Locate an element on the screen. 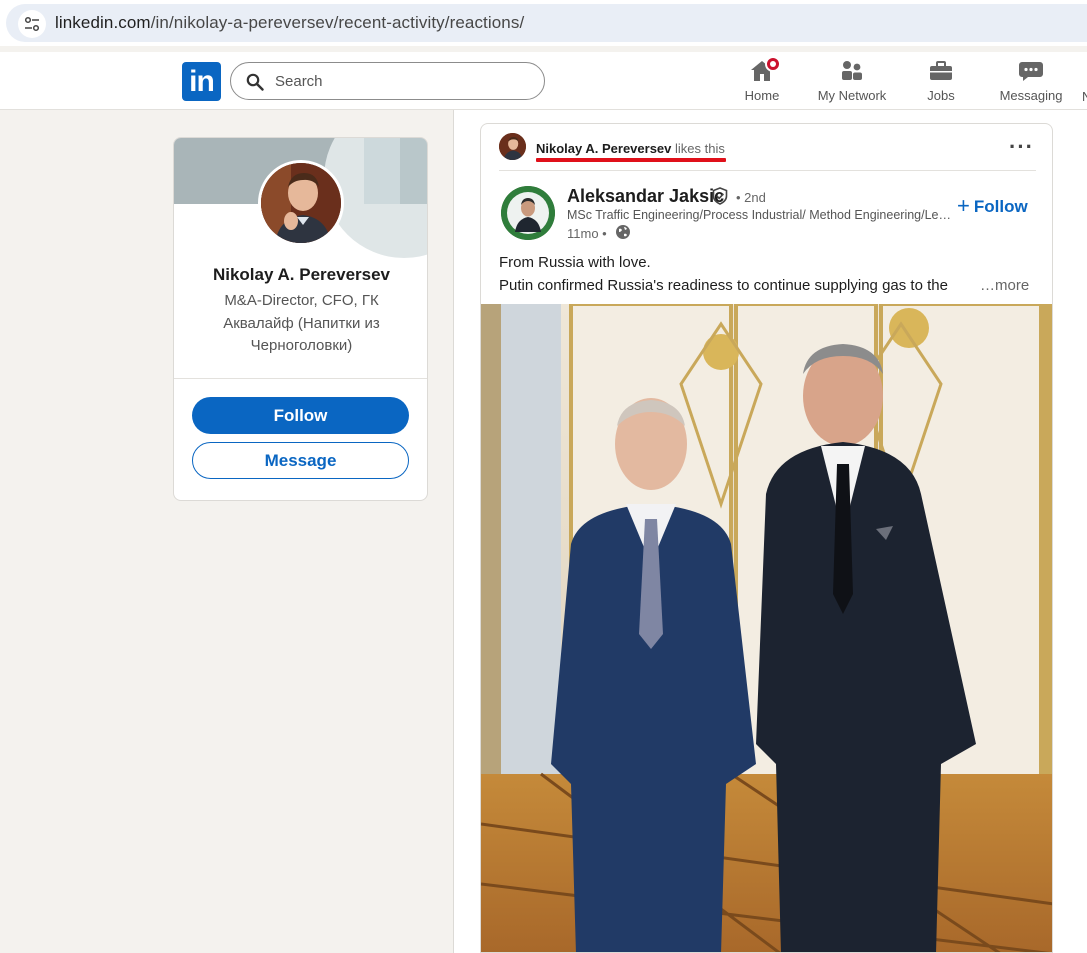 The height and width of the screenshot is (953, 1087). connection-degree: • 2nd is located at coordinates (751, 197).